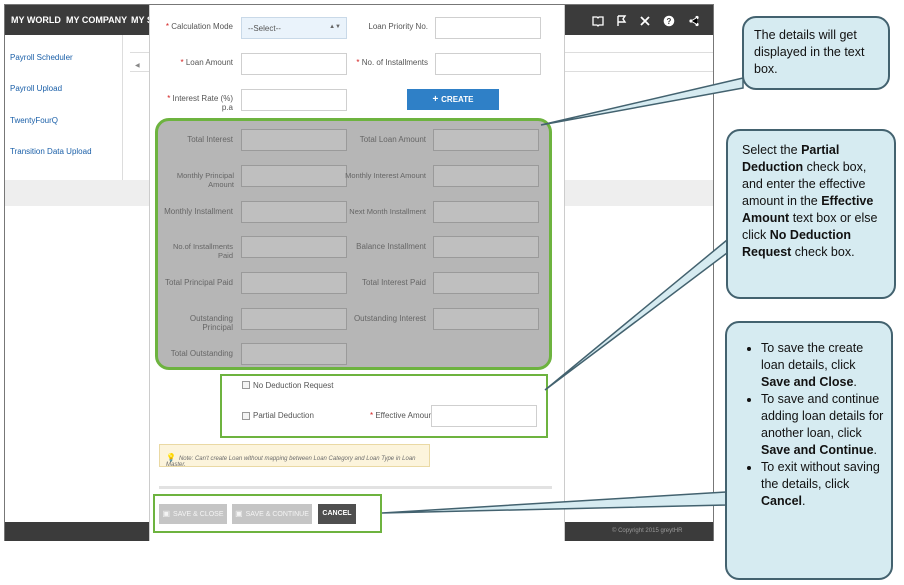 The height and width of the screenshot is (585, 904). I want to click on callout-1-pointer, so click(642, 101).